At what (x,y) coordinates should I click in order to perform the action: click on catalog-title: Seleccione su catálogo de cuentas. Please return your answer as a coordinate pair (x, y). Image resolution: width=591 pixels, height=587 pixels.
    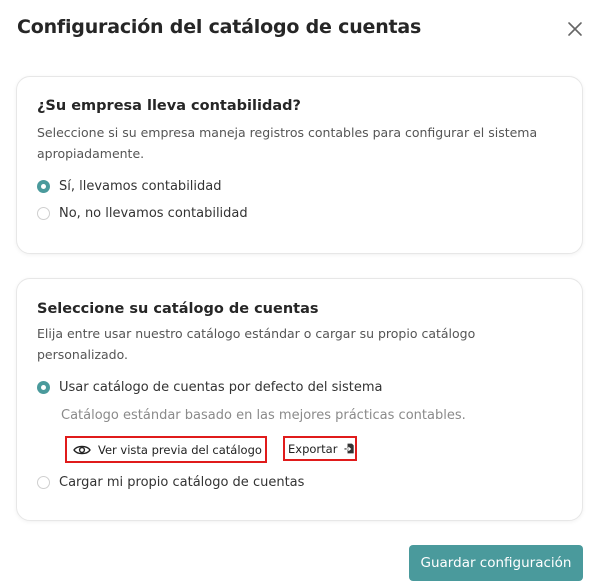
    Looking at the image, I should click on (178, 309).